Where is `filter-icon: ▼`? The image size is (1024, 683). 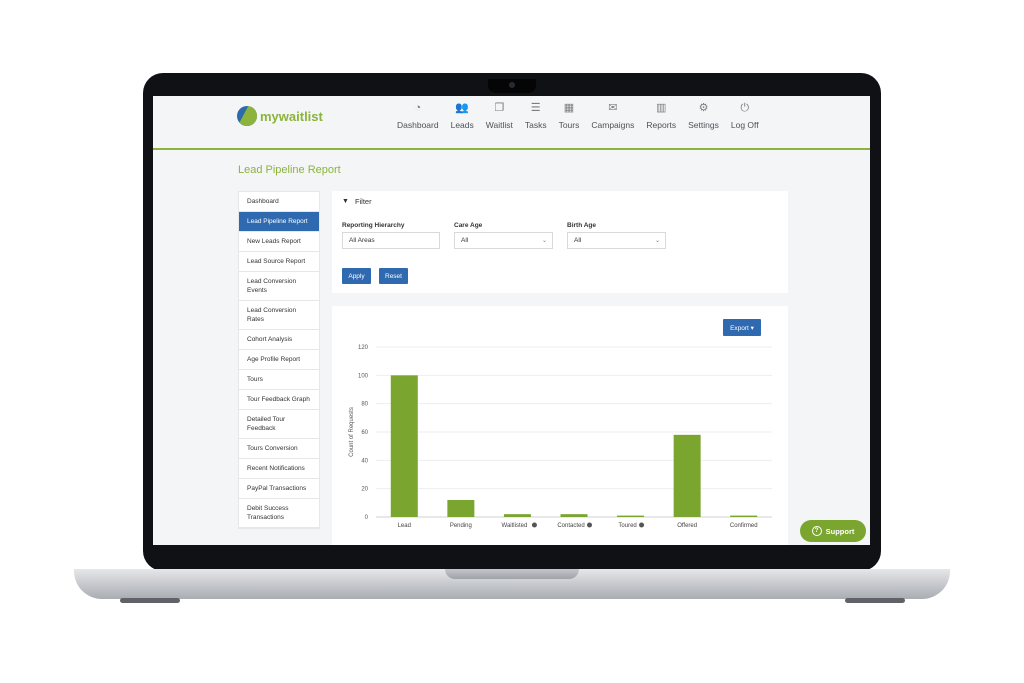
filter-icon: ▼ is located at coordinates (345, 201).